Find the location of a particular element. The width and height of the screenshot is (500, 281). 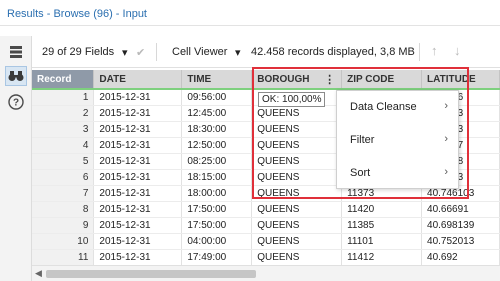

cell-latitude: 40.752013 is located at coordinates (460, 241).